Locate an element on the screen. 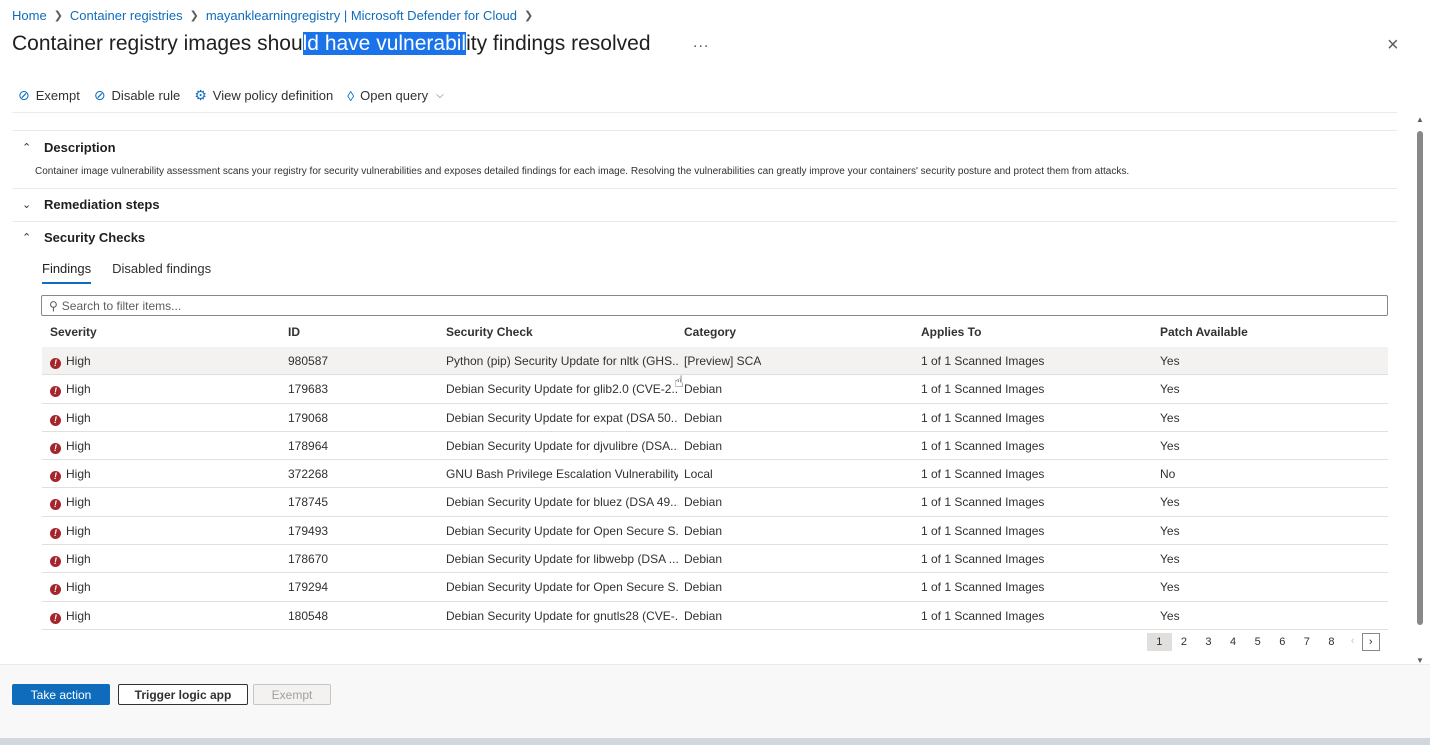  column-header-patch-available: Patch Available is located at coordinates (1204, 332).